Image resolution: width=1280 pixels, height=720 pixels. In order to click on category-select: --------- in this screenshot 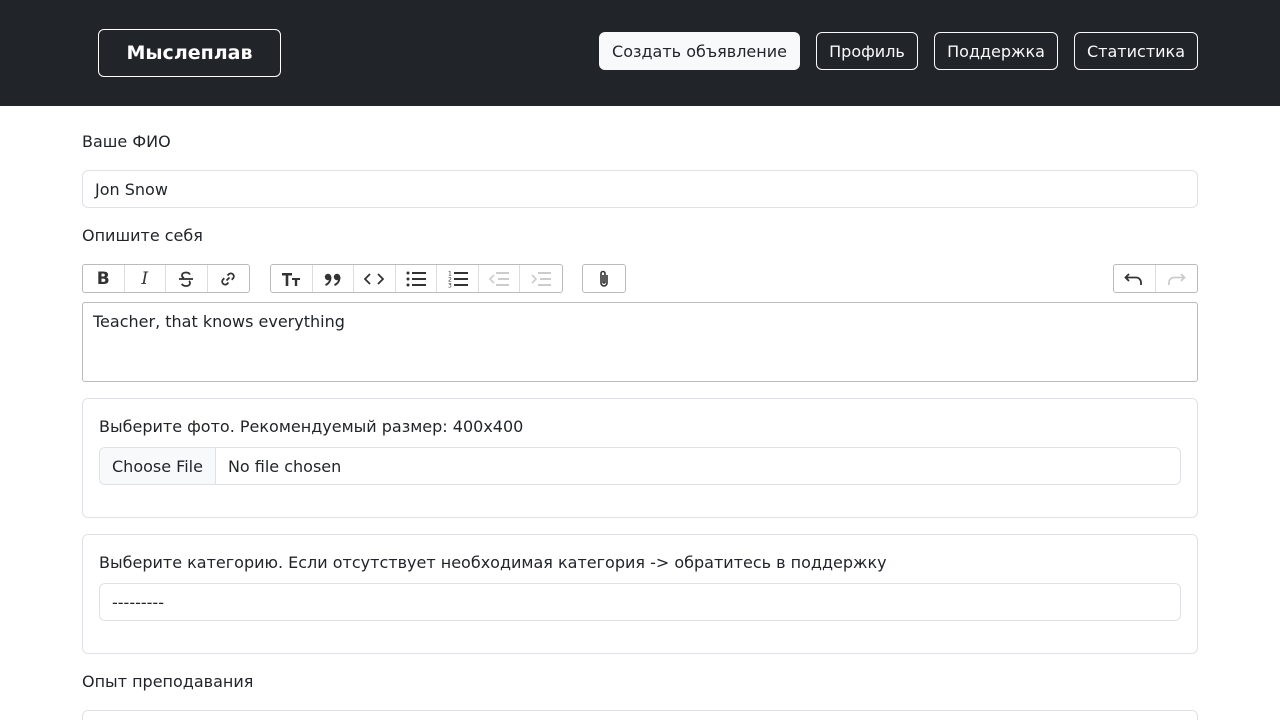, I will do `click(640, 602)`.